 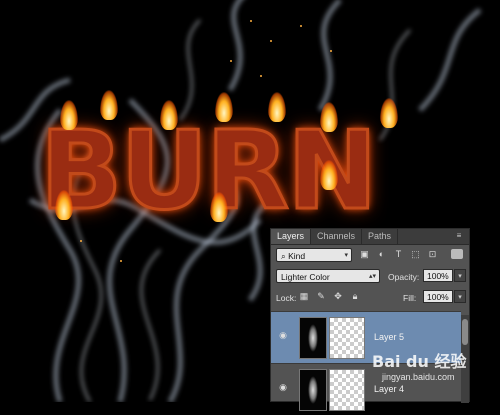 I want to click on blend-row: Lighter Color ▴▾ Opacity: 100% ▾, so click(x=370, y=276).